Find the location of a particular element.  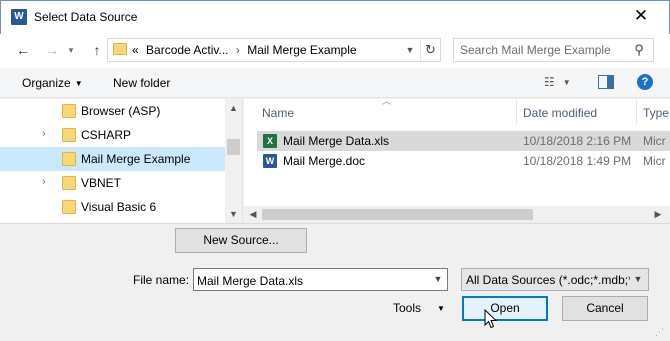

organize-button: Organize ▼ is located at coordinates (52, 83).